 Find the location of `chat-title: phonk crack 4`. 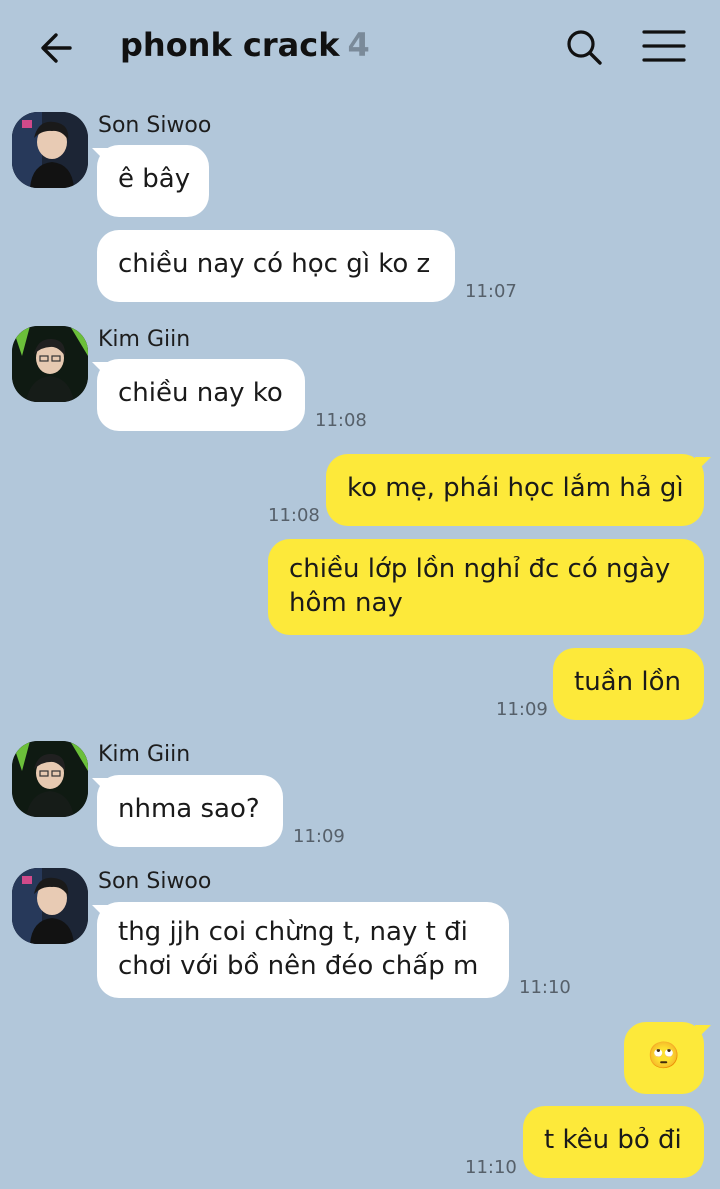

chat-title: phonk crack 4 is located at coordinates (245, 45).